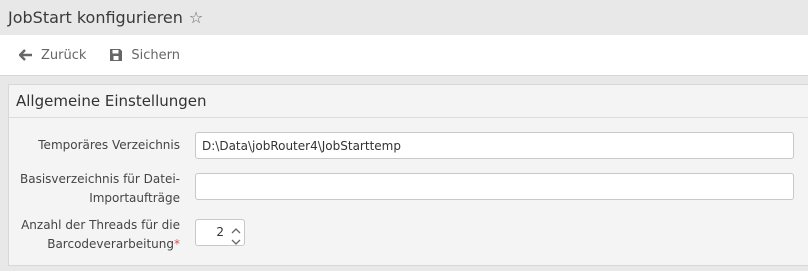 The image size is (808, 271). What do you see at coordinates (95, 17) in the screenshot?
I see `page-title: JobStart konfigurieren` at bounding box center [95, 17].